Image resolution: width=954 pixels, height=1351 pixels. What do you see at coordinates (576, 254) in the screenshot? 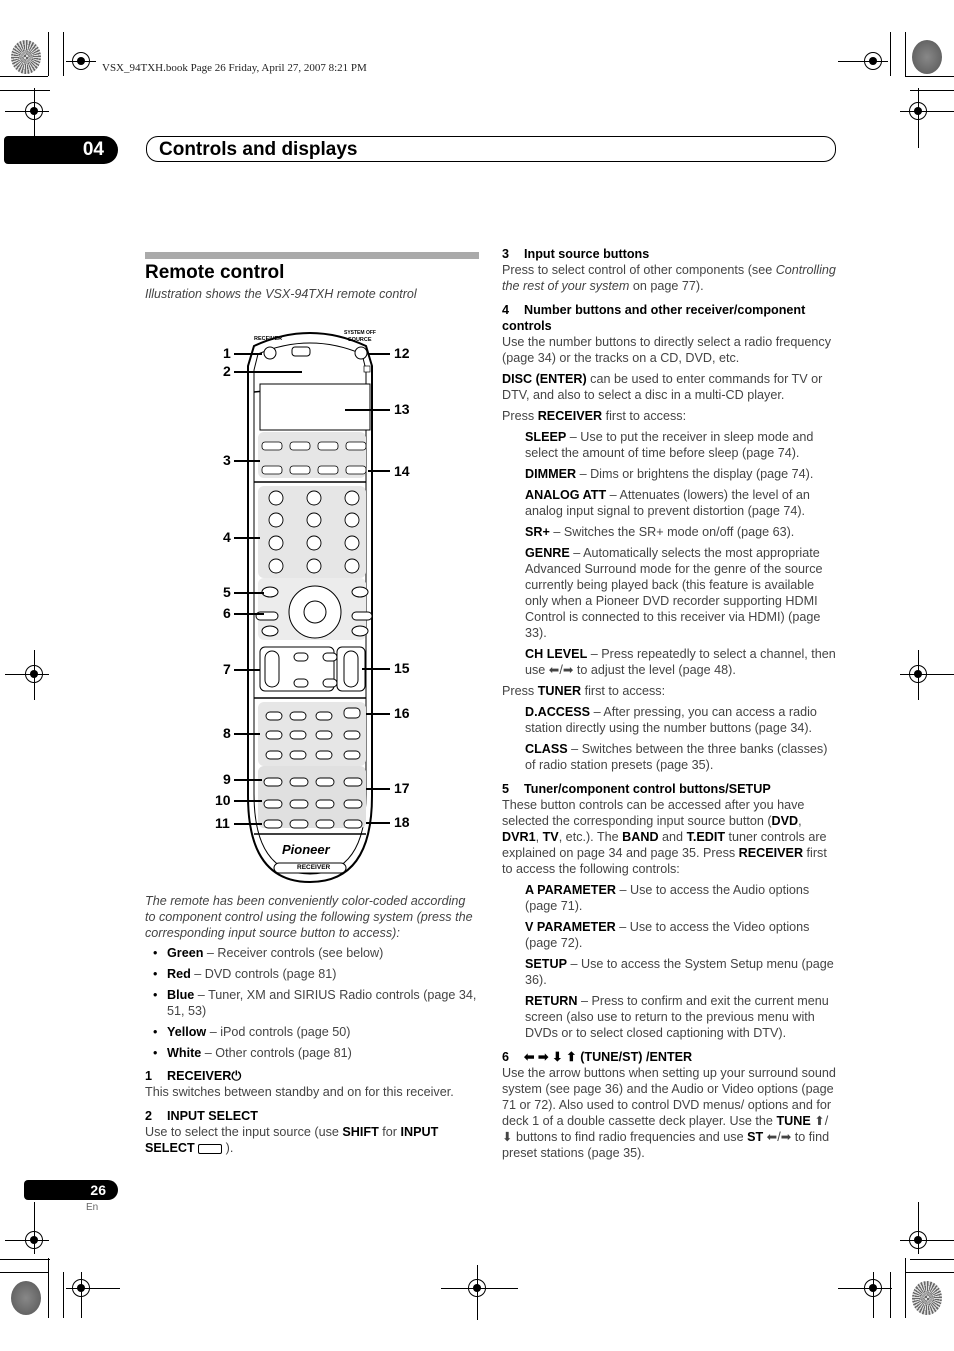
I see `item-3-heading: 3 Input source buttons` at bounding box center [576, 254].